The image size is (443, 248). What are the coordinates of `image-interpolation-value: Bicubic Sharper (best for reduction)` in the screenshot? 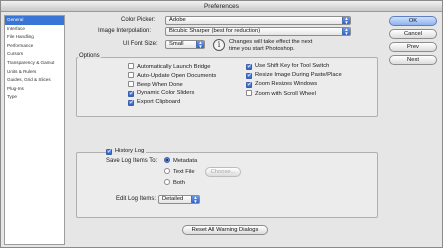 It's located at (215, 31).